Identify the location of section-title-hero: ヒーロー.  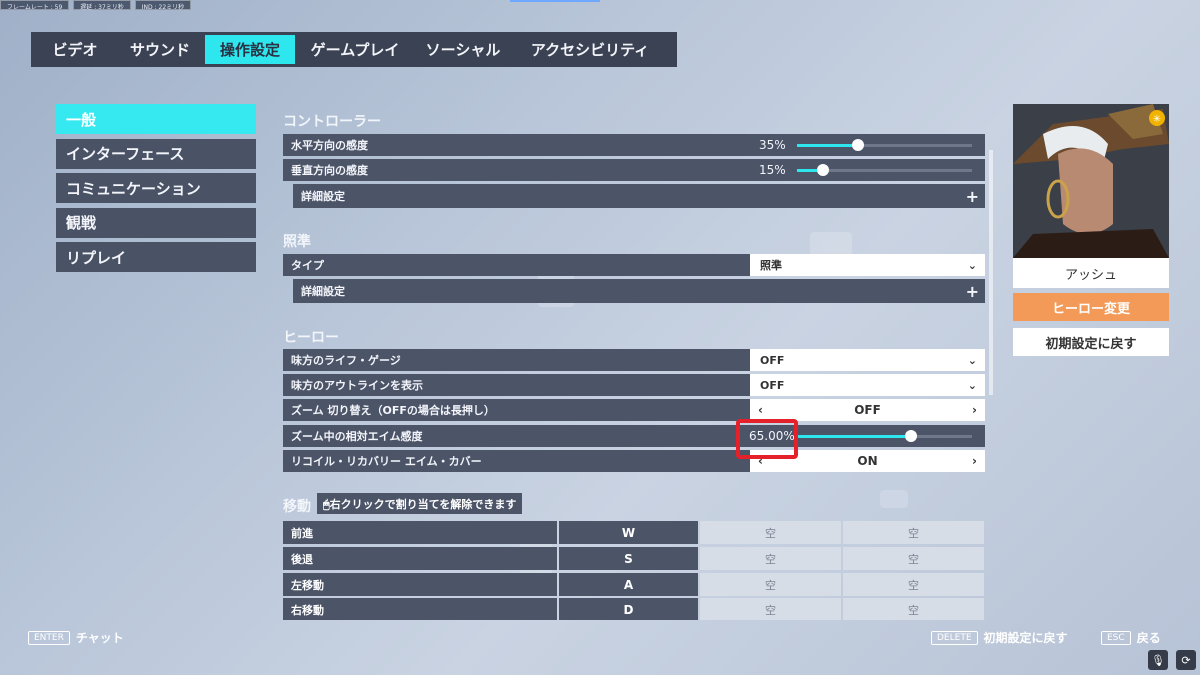
(311, 338).